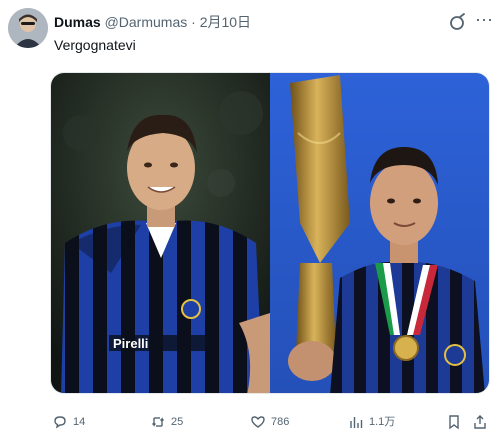  What do you see at coordinates (458, 22) in the screenshot?
I see `grok-icon` at bounding box center [458, 22].